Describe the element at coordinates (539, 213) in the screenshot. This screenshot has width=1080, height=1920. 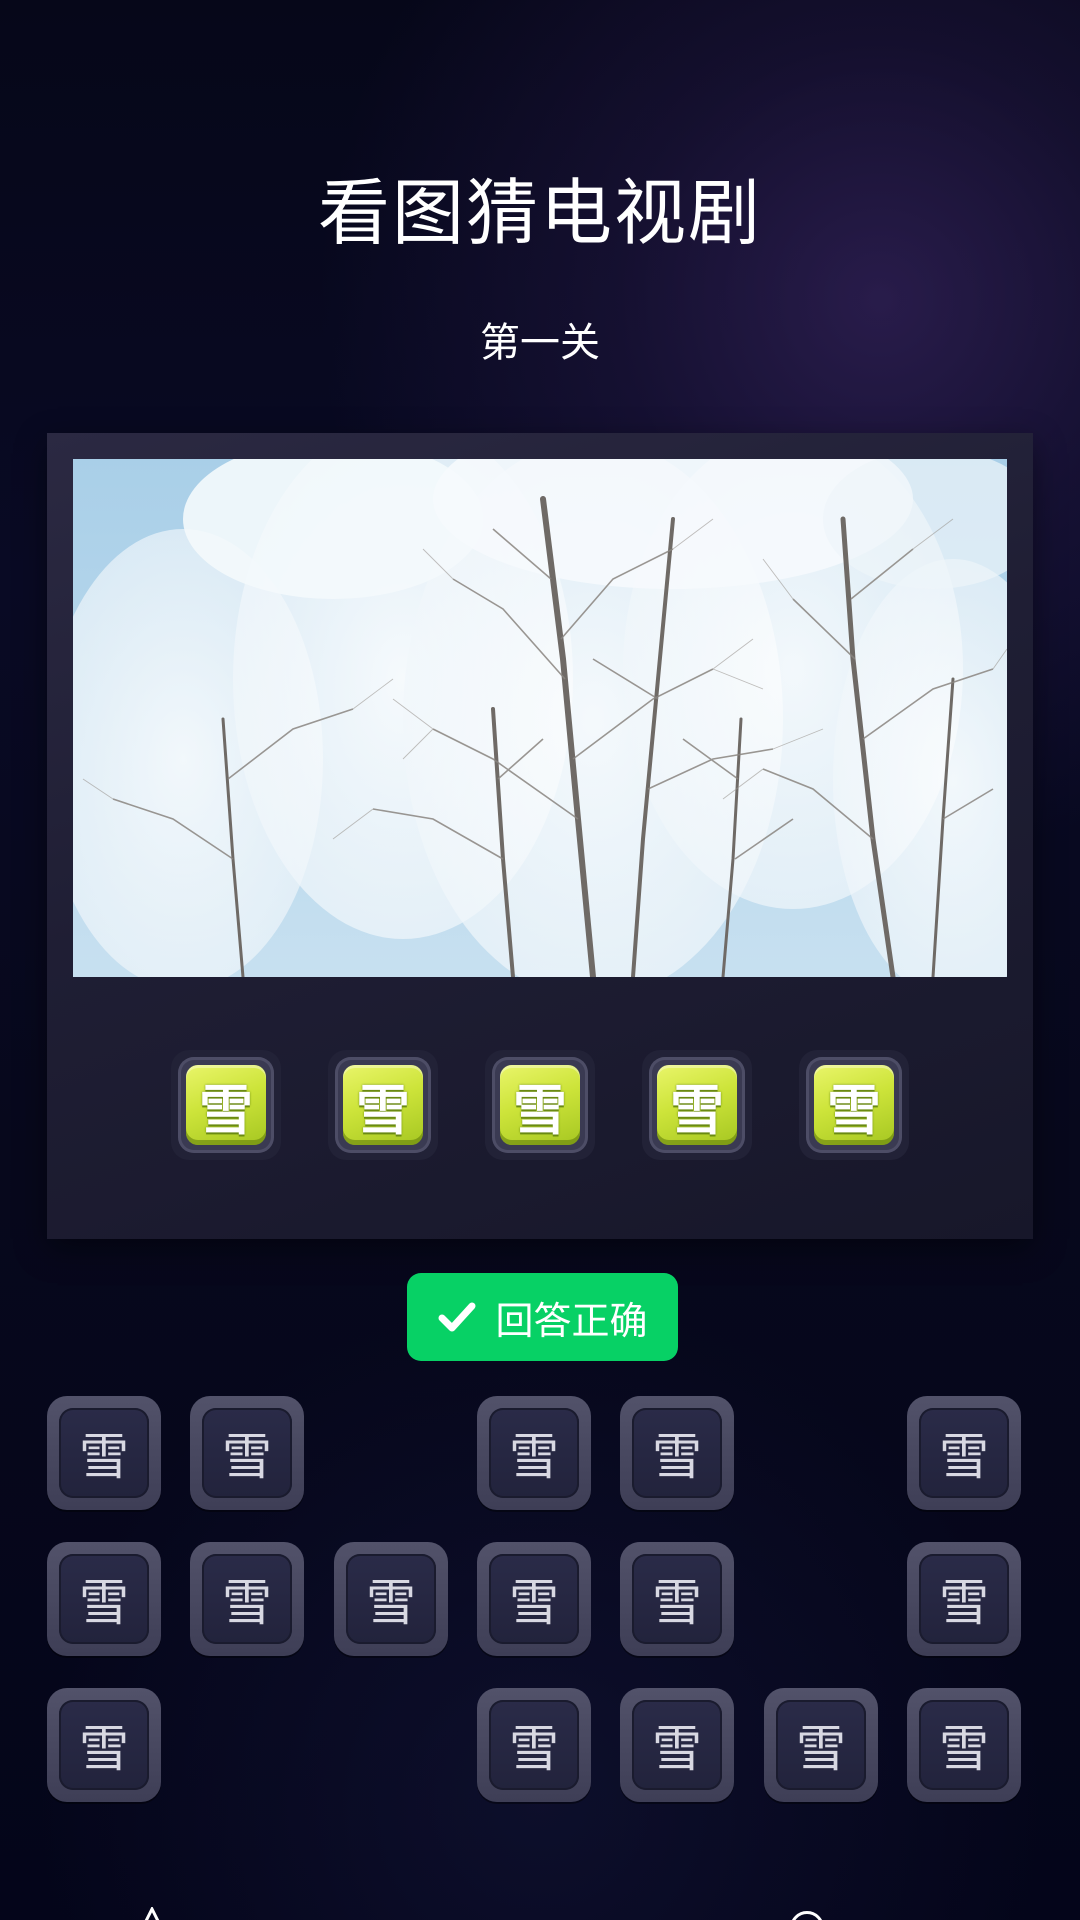
I see `page-title: 看图猜电视剧` at that location.